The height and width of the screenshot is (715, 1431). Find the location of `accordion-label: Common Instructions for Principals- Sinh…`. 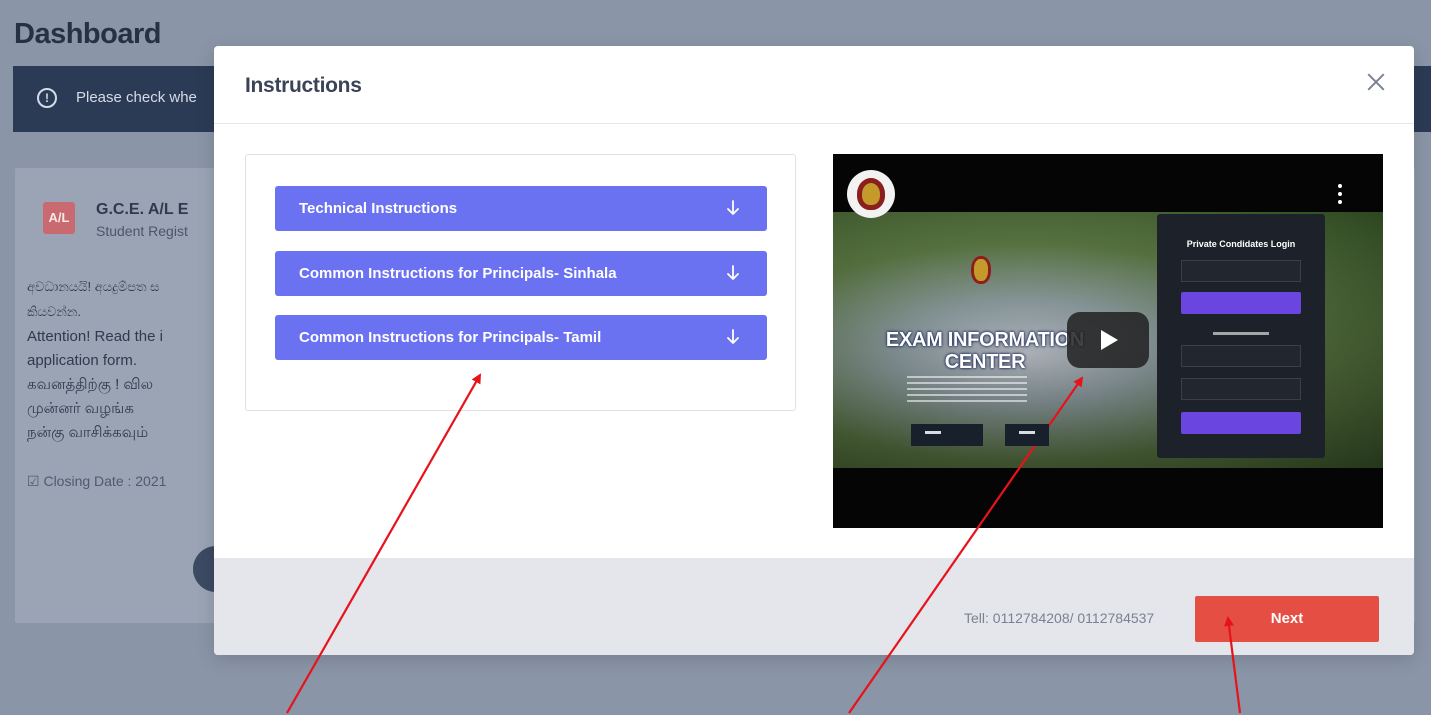

accordion-label: Common Instructions for Principals- Sinh… is located at coordinates (458, 273).